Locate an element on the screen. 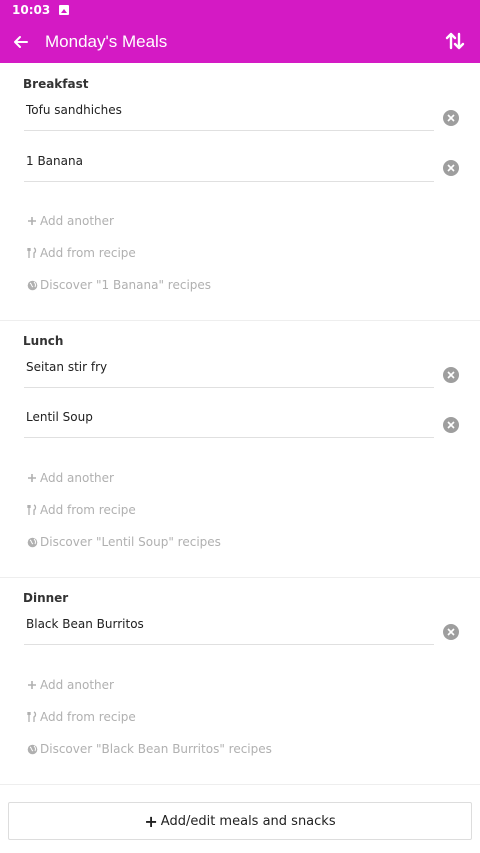  discover-recipes-link: Discover "1 Banana" recipes is located at coordinates (118, 285).